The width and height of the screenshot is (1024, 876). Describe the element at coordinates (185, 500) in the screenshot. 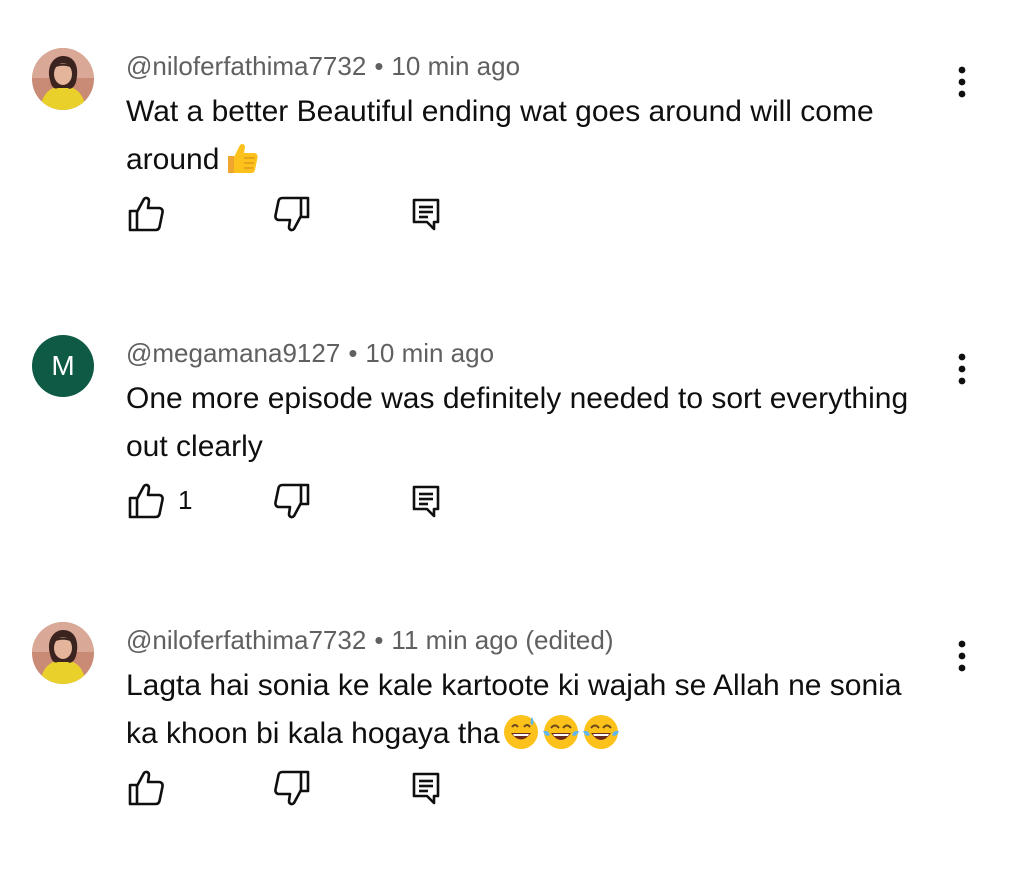

I see `like-count: 1` at that location.